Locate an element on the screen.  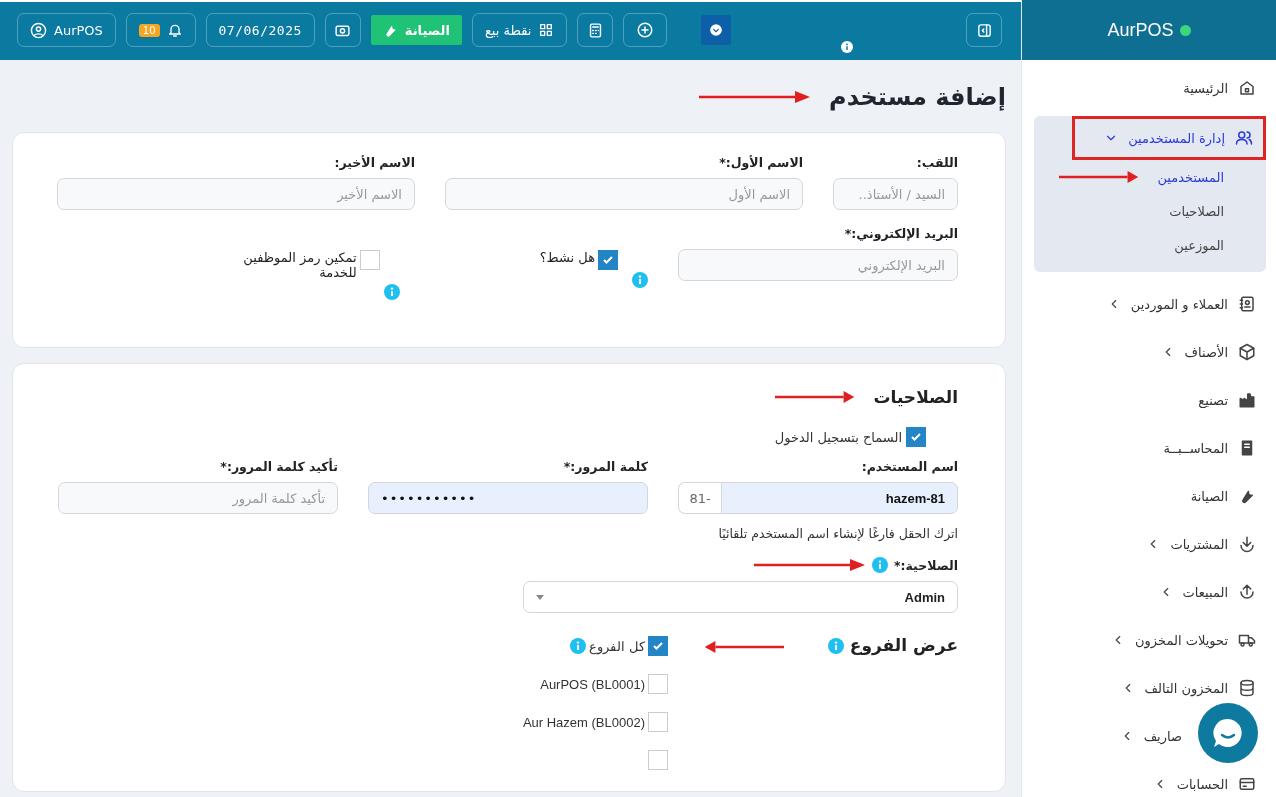
caret-icon is located at coordinates (540, 597).